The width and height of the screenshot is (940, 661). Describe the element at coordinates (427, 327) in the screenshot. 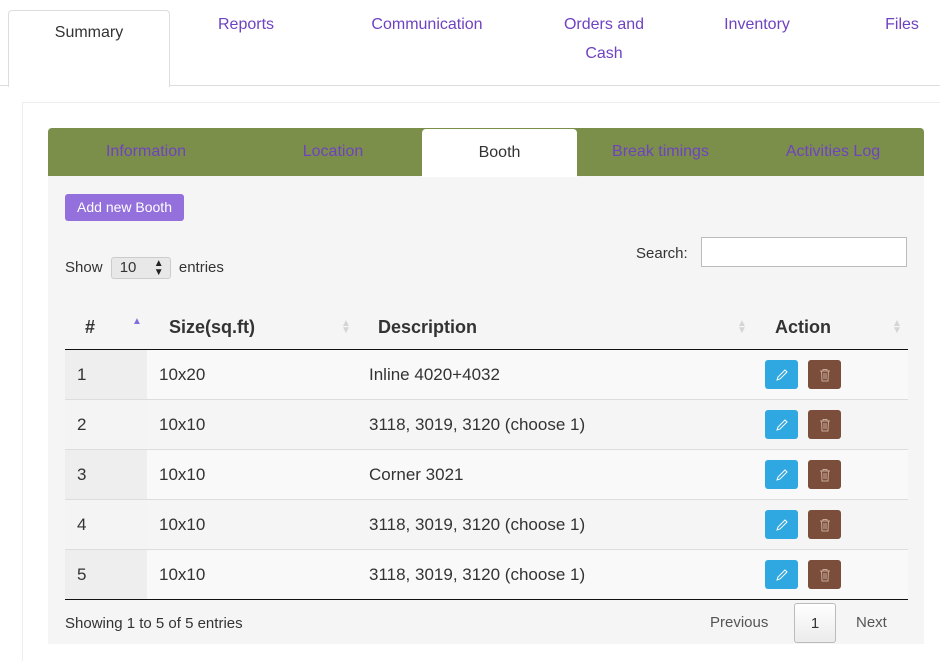

I see `col-description-header: Description` at that location.